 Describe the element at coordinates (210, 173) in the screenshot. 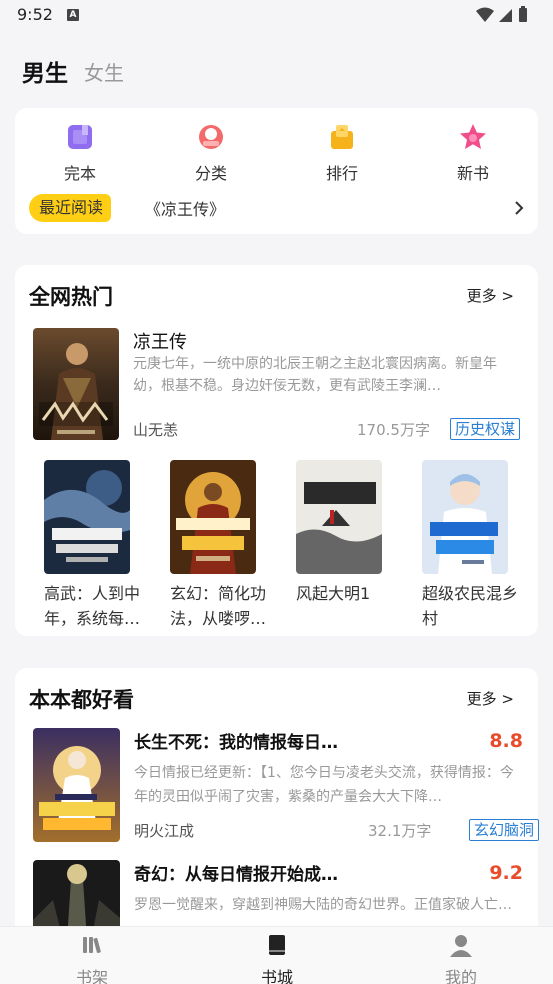

I see `quick-nav-label: 分类` at that location.